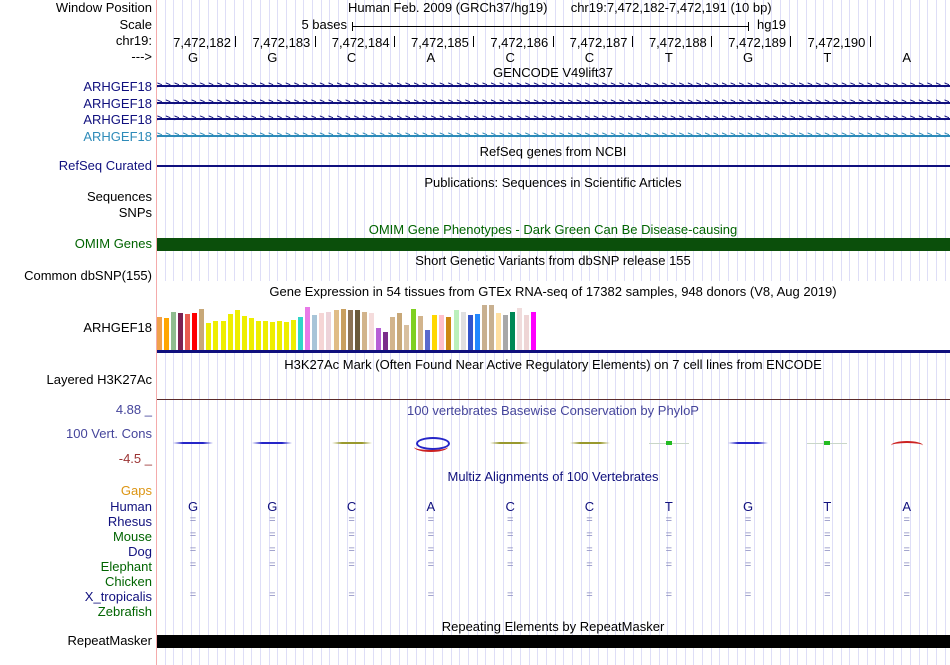 This screenshot has width=950, height=665. I want to click on scale-ruler, so click(550, 26).